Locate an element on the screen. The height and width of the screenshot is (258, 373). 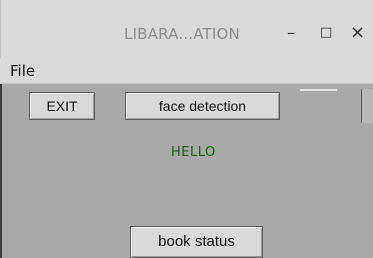
menu-item-file: File is located at coordinates (22, 71).